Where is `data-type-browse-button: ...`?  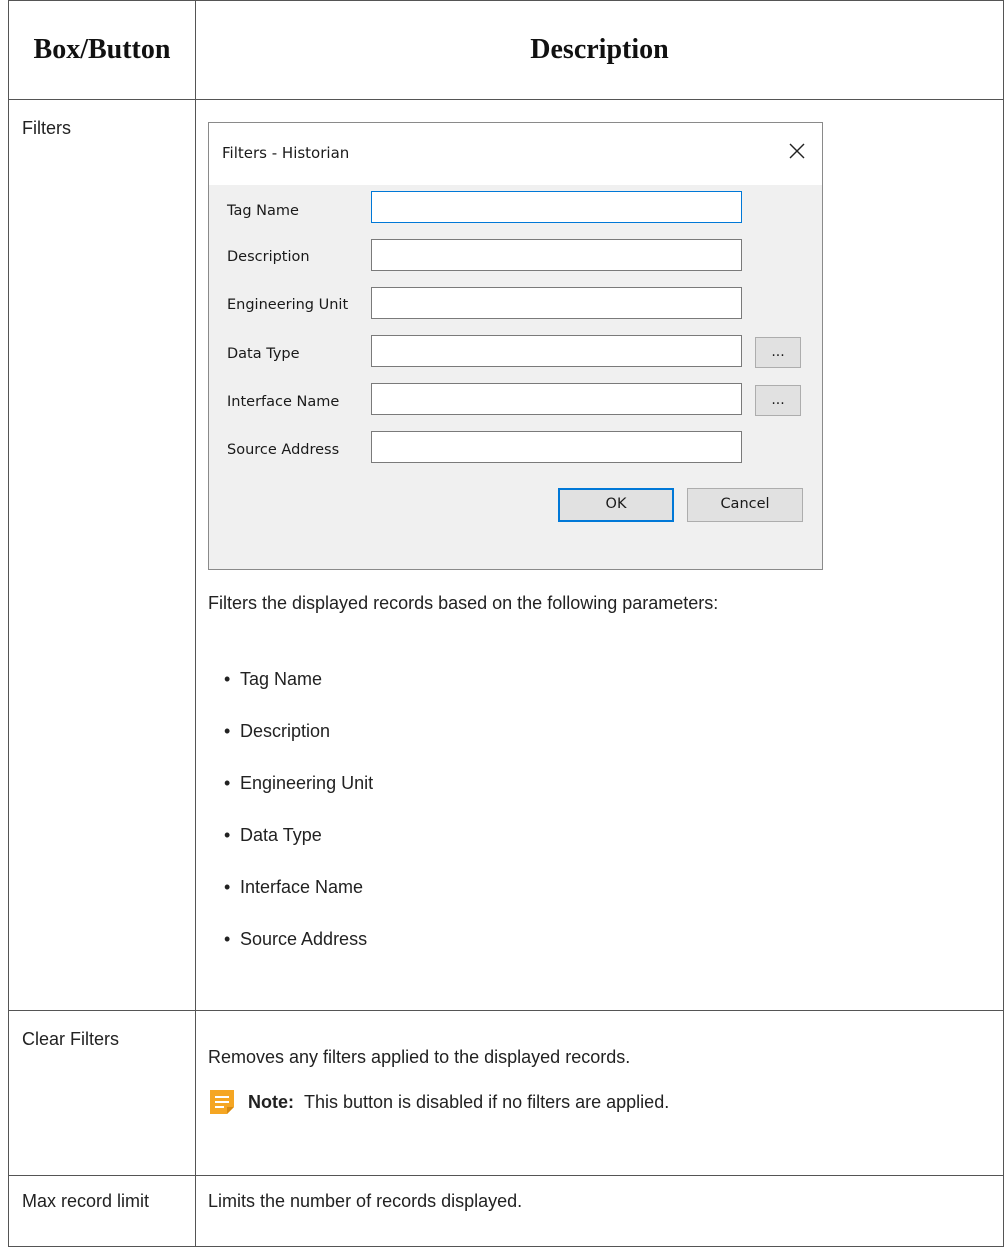
data-type-browse-button: ... is located at coordinates (778, 352).